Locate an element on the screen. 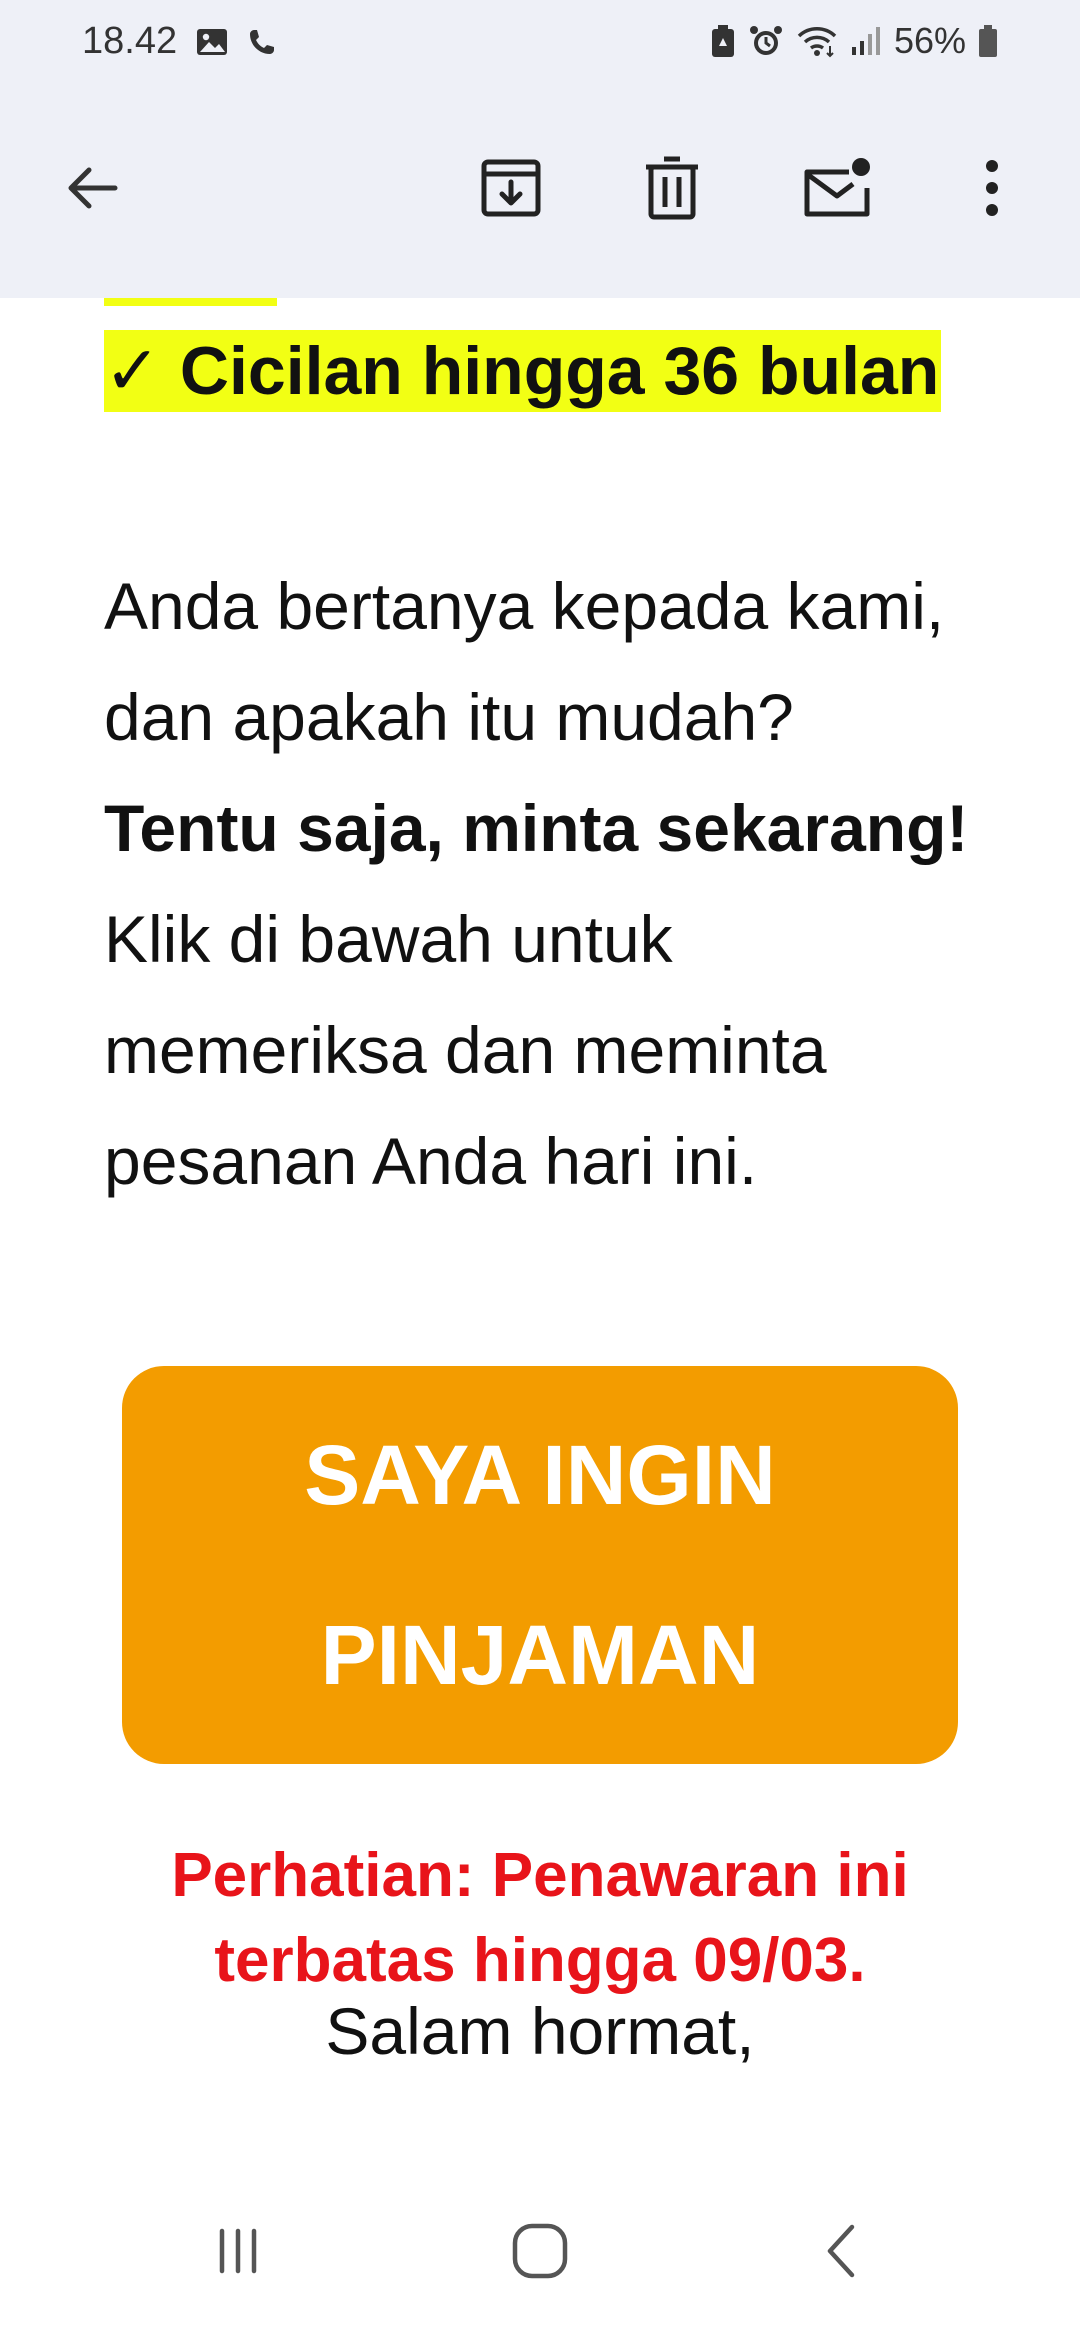 Image resolution: width=1080 pixels, height=2340 pixels. mail-unread-icon is located at coordinates (837, 190).